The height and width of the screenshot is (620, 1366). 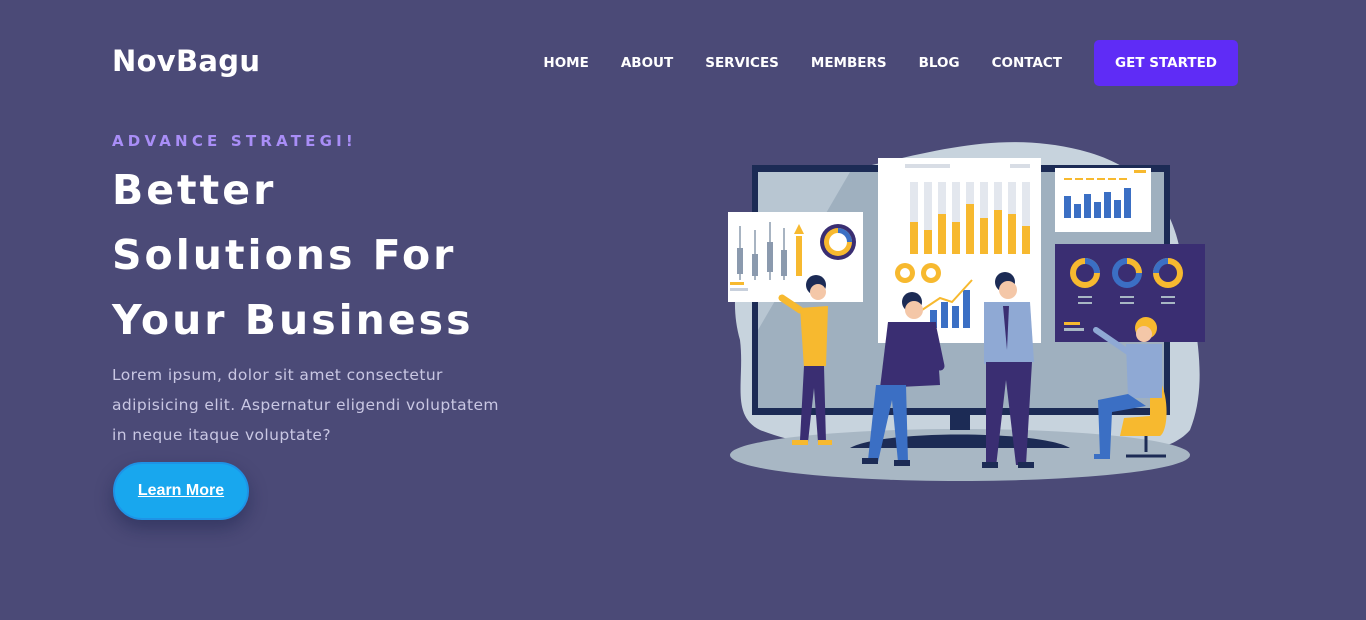 I want to click on hero-title-line: Solutions For, so click(x=284, y=255).